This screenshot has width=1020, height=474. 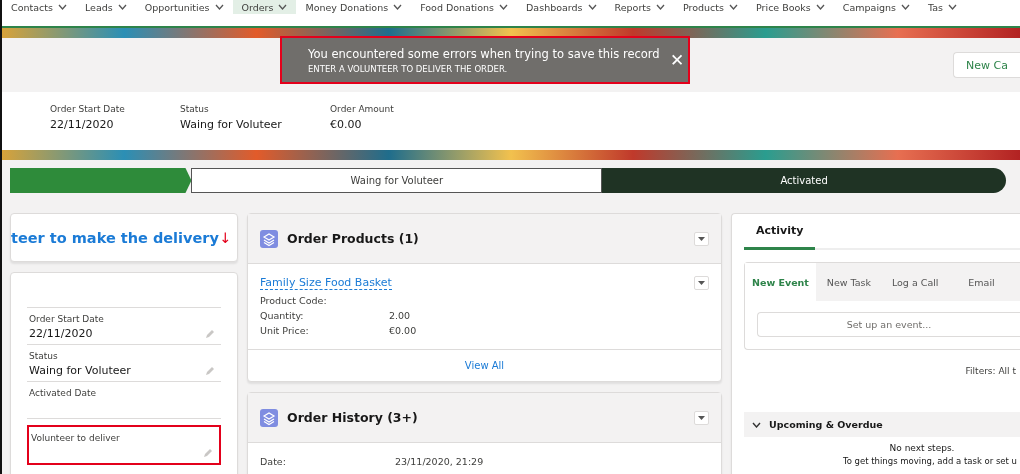 What do you see at coordinates (400, 316) in the screenshot?
I see `field-value: 2.00` at bounding box center [400, 316].